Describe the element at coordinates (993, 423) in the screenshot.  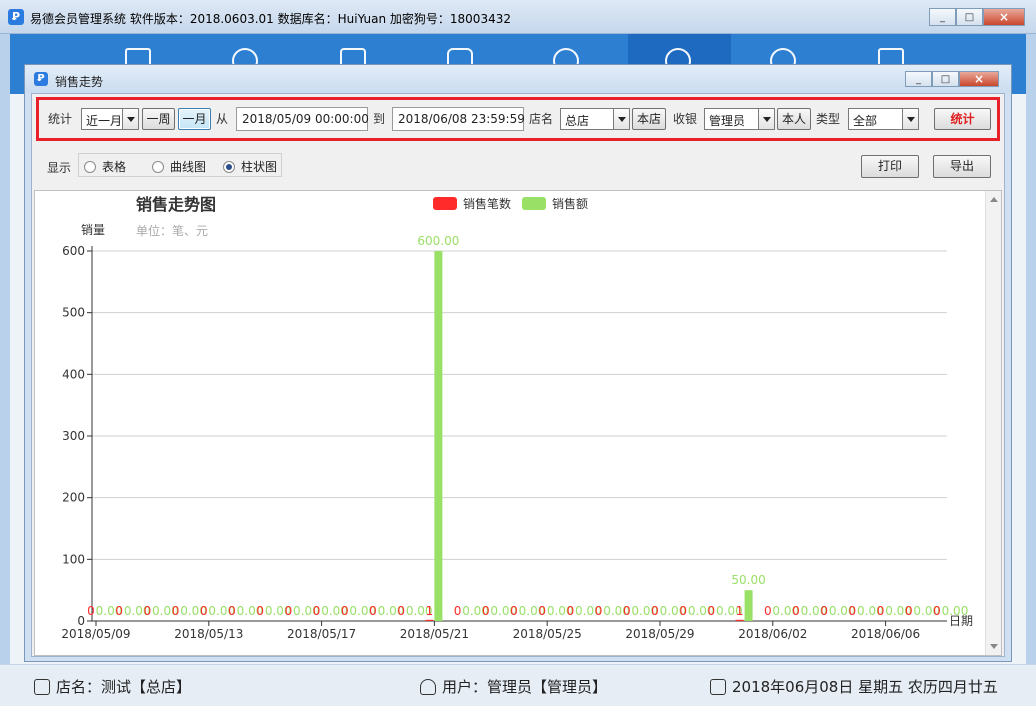
I see `chart-vertical-scrollbar` at that location.